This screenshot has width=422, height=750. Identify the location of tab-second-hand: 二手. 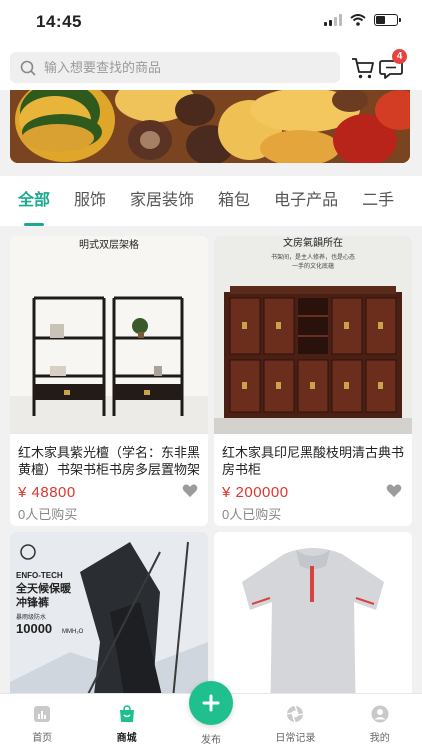
(378, 201).